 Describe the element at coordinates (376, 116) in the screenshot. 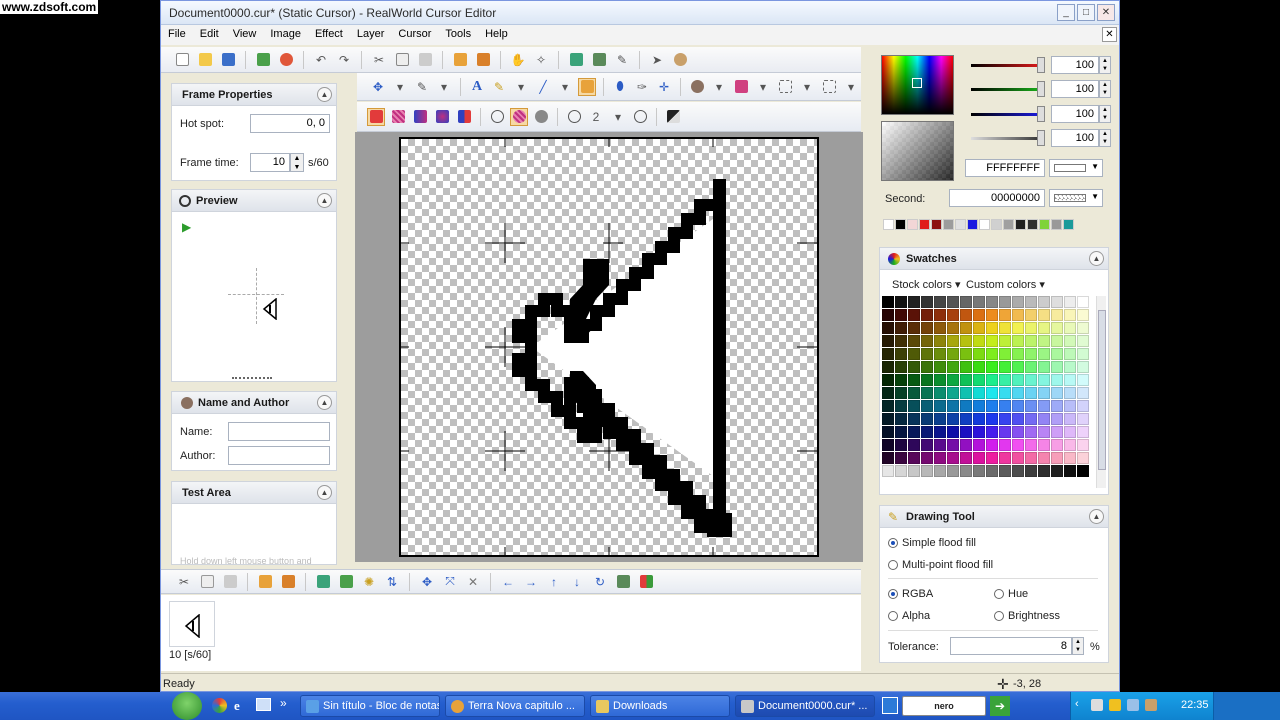

I see `solid-fill-icon` at that location.